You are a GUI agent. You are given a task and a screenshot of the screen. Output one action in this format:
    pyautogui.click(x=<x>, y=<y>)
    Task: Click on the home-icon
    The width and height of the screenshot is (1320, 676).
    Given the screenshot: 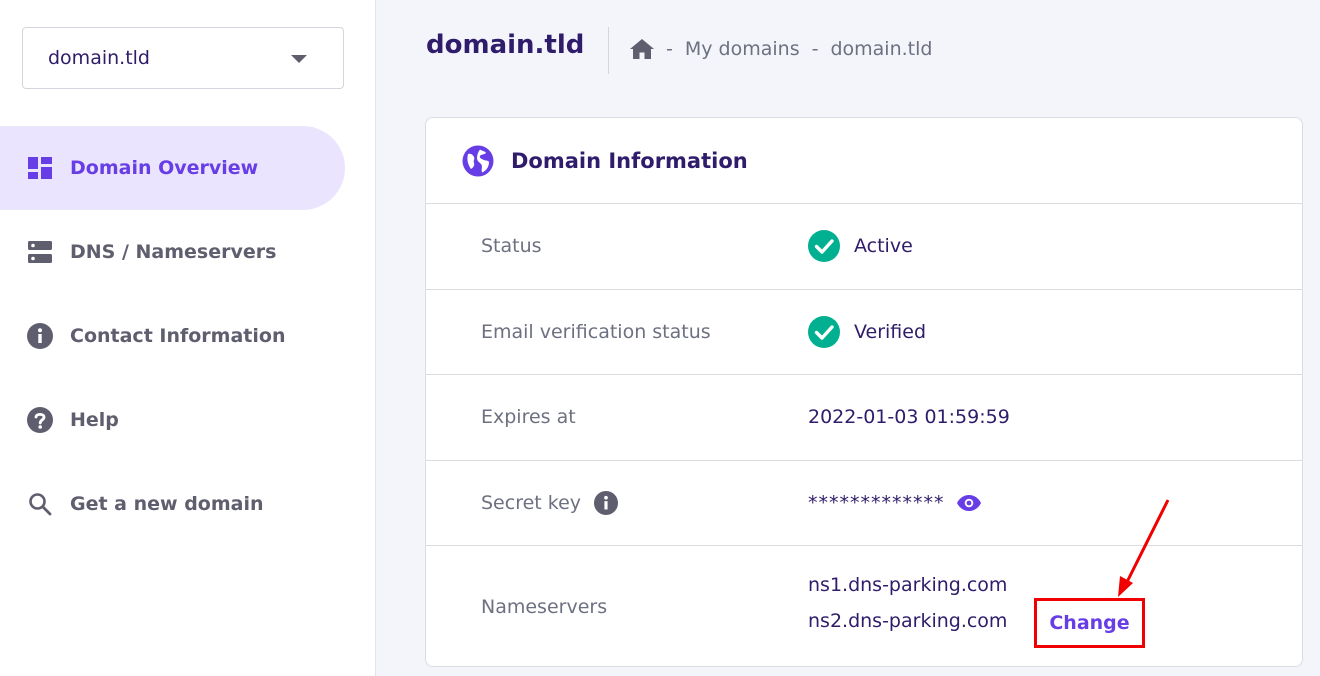 What is the action you would take?
    pyautogui.click(x=642, y=49)
    